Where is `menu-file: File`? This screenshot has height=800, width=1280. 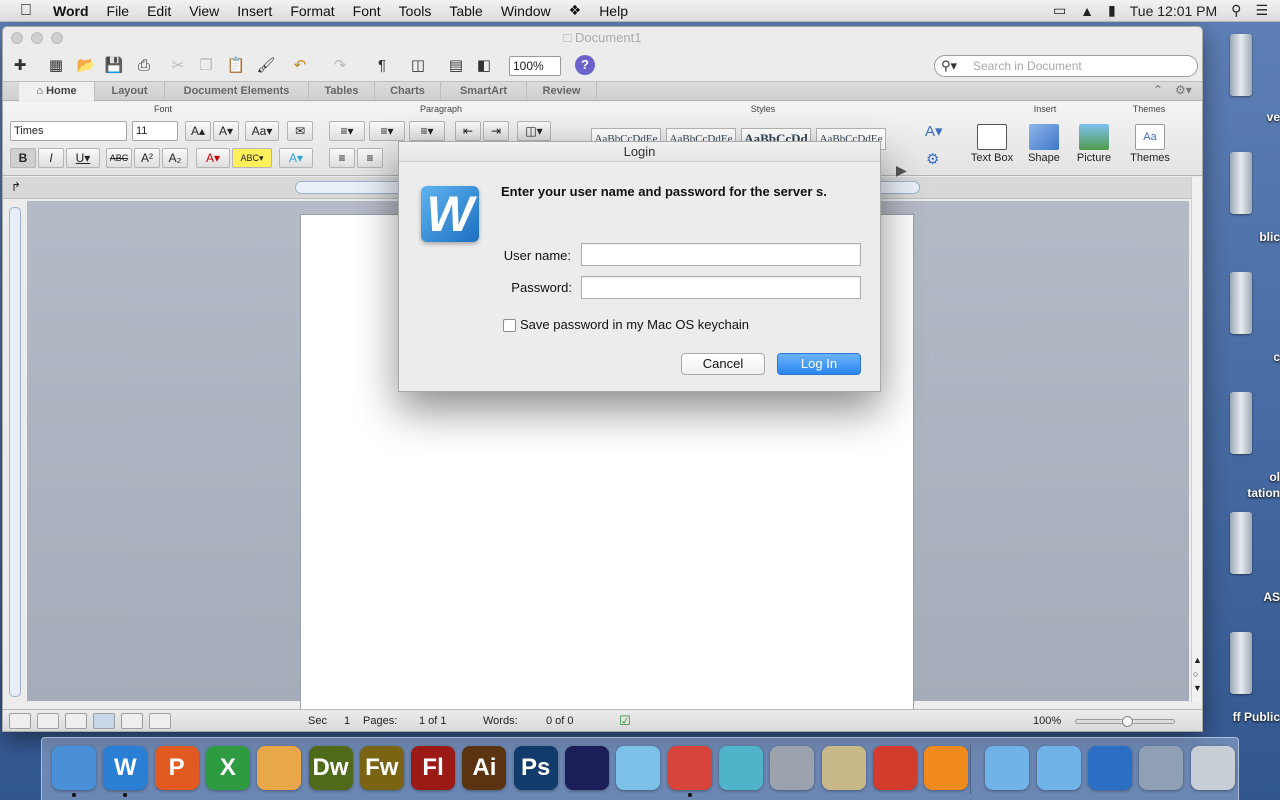 menu-file: File is located at coordinates (118, 11).